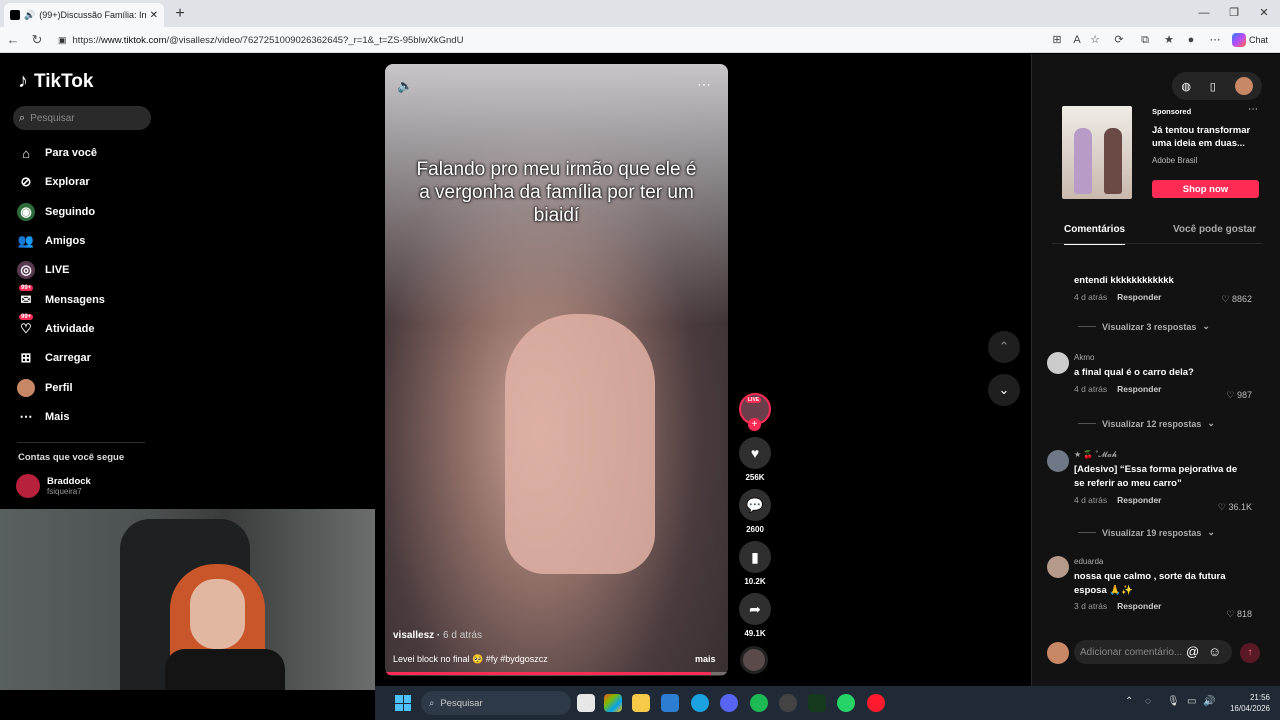 Image resolution: width=1280 pixels, height=720 pixels. What do you see at coordinates (53, 486) in the screenshot?
I see `followed-account: Braddock fsiqueira7` at bounding box center [53, 486].